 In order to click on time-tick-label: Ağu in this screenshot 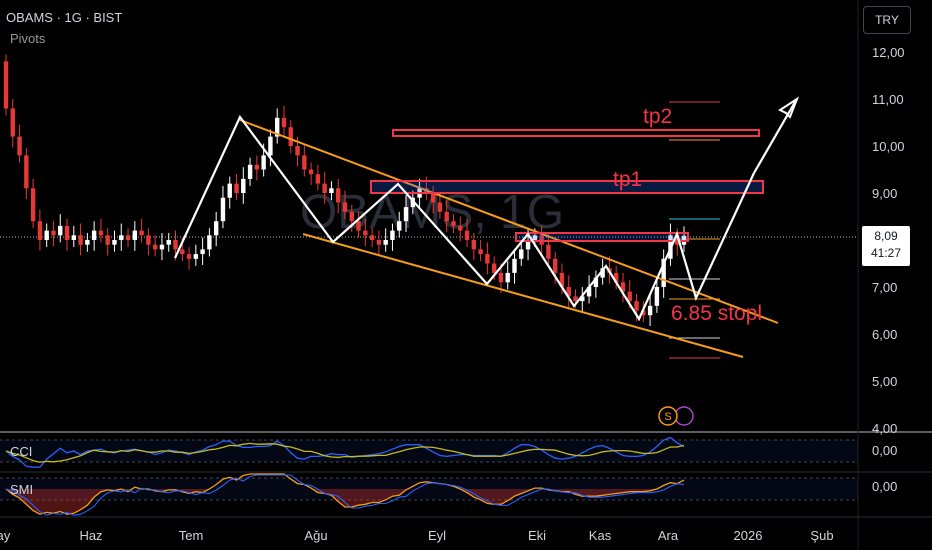, I will do `click(315, 535)`.